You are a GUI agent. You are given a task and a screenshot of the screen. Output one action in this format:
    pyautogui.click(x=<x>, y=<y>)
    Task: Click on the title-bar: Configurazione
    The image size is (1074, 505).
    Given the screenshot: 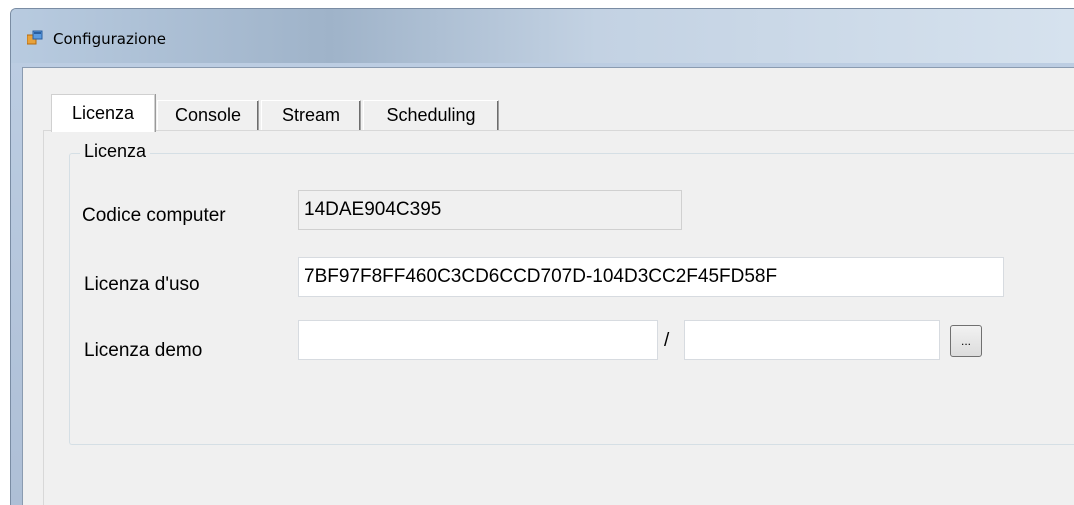 What is the action you would take?
    pyautogui.click(x=542, y=36)
    